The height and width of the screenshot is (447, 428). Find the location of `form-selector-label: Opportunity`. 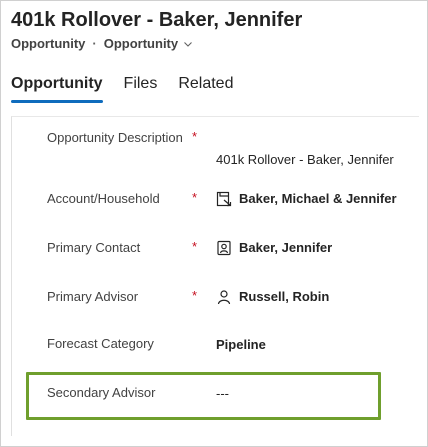

form-selector-label: Opportunity is located at coordinates (141, 43).